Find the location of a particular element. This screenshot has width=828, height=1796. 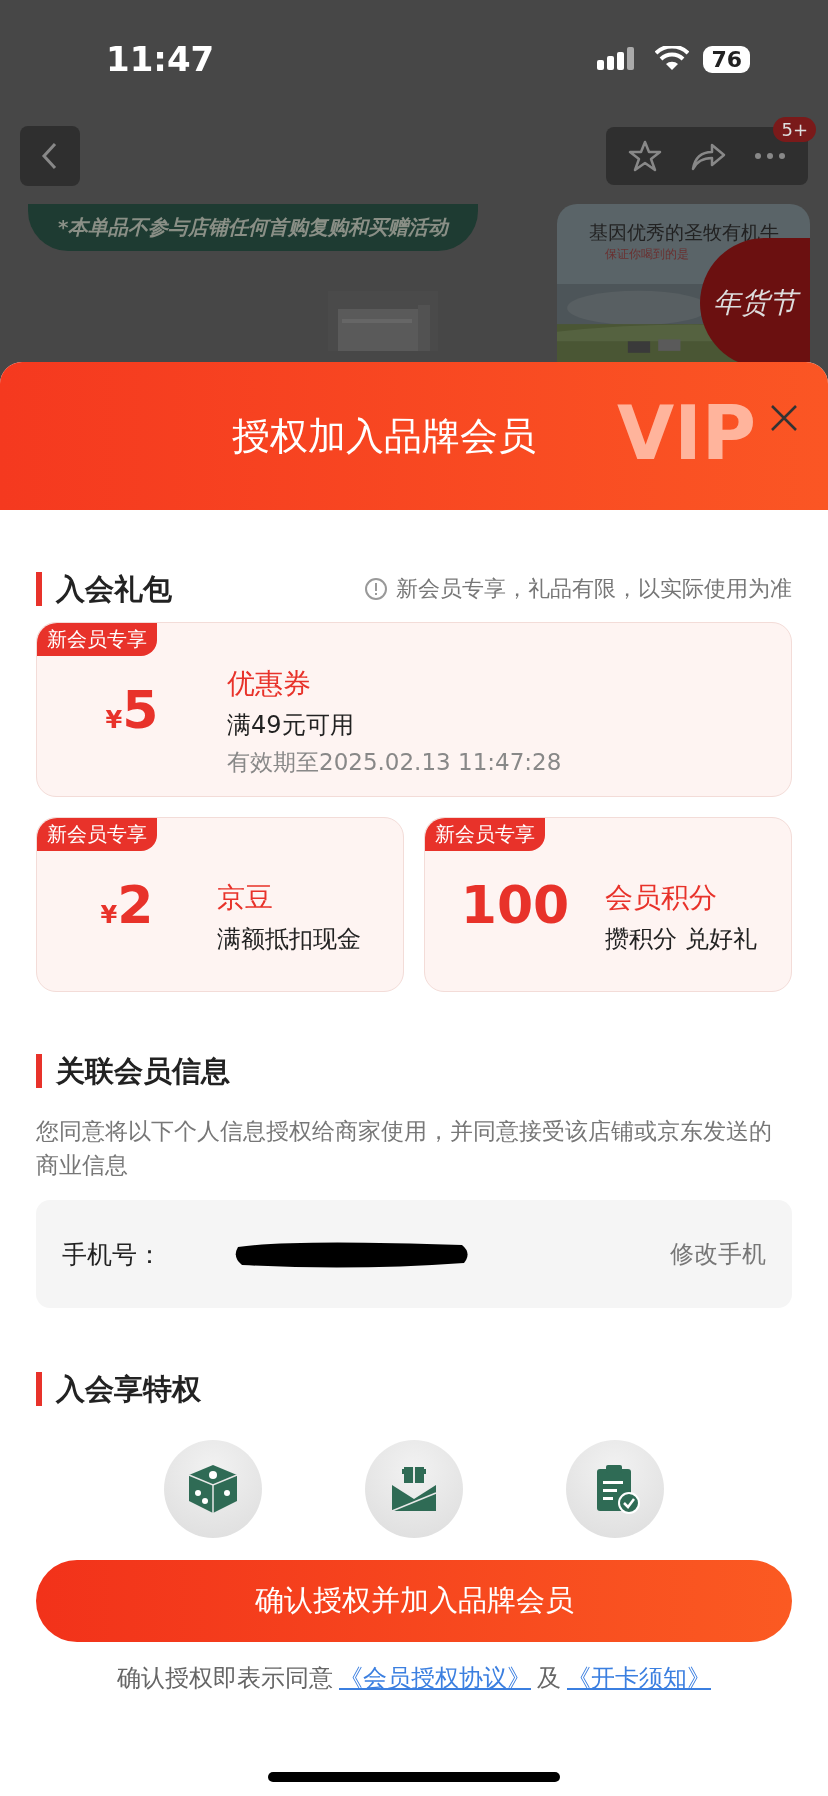

gift-description: 满49元可用 is located at coordinates (291, 725).